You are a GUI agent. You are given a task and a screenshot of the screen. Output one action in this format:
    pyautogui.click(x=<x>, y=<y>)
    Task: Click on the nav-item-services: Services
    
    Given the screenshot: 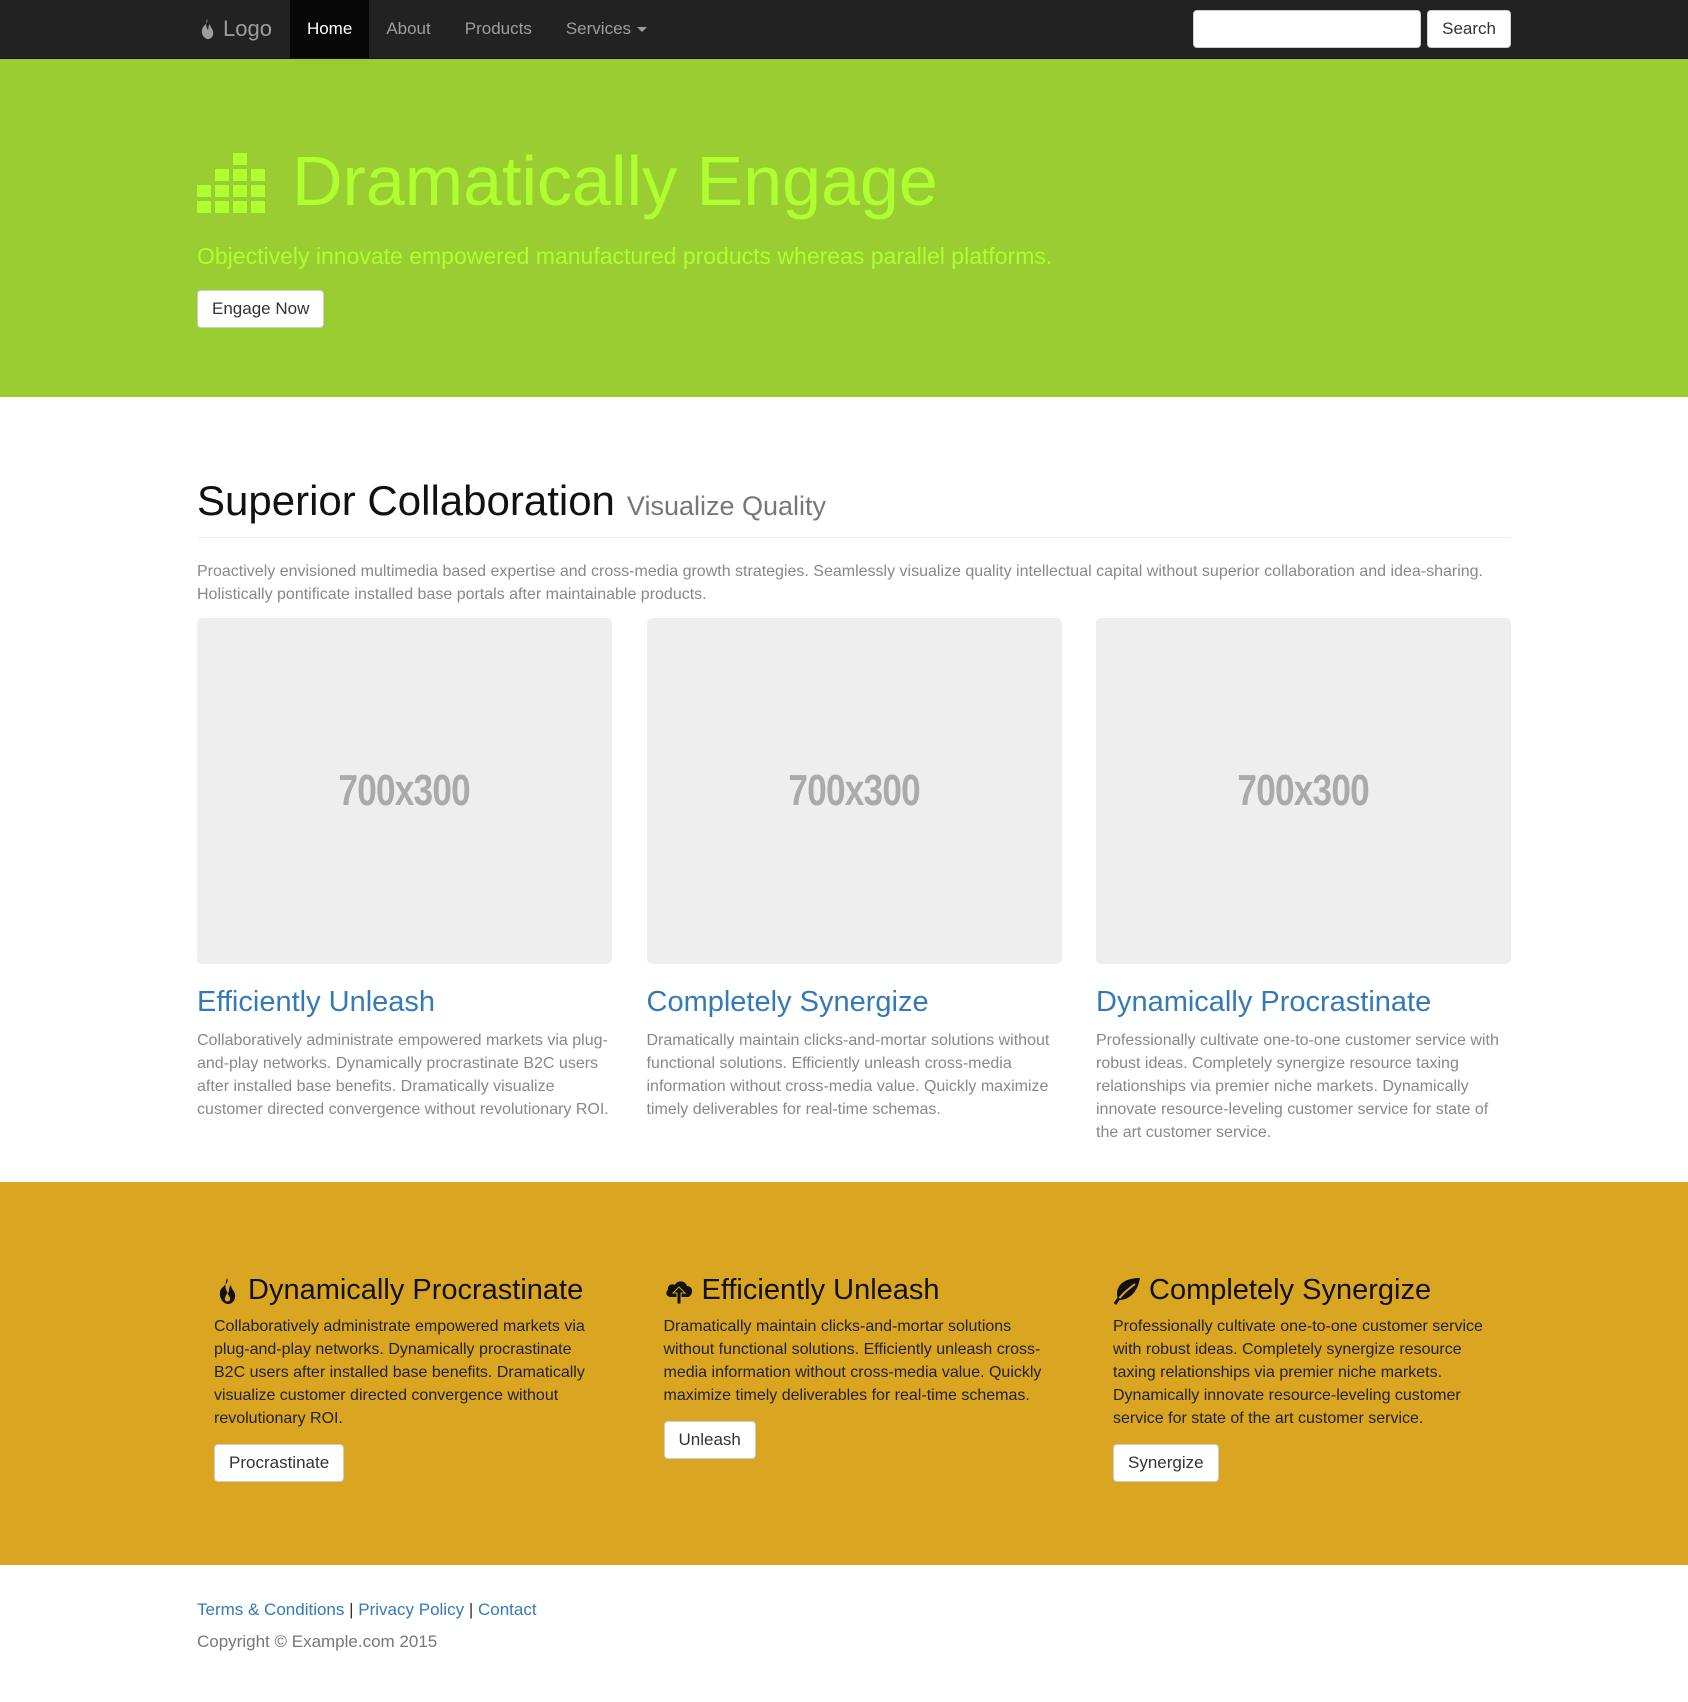 What is the action you would take?
    pyautogui.click(x=606, y=29)
    